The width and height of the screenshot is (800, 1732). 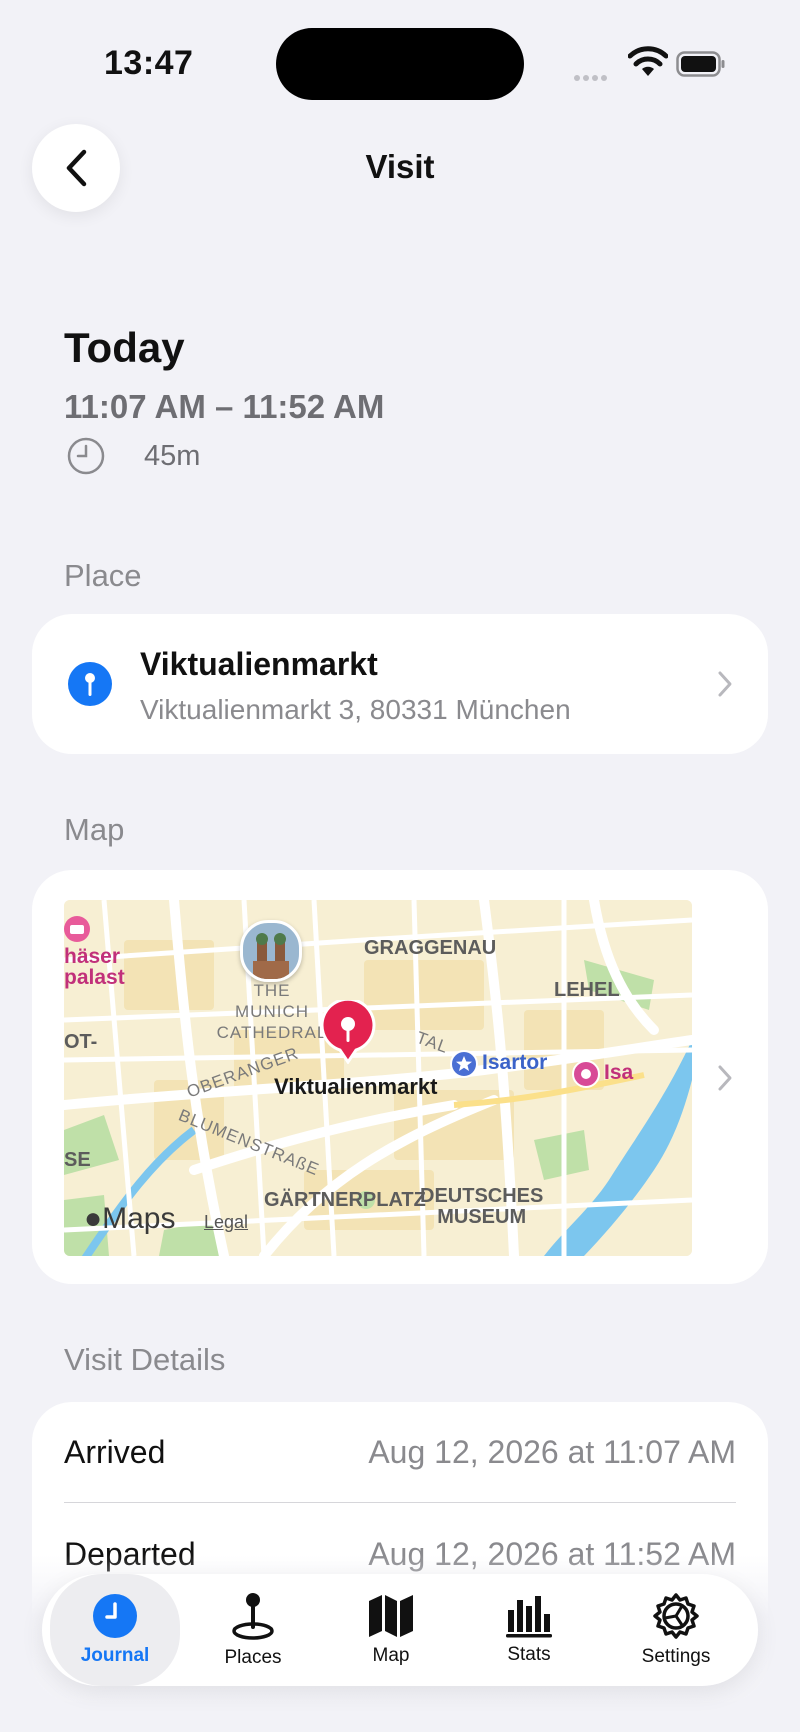 What do you see at coordinates (676, 1616) in the screenshot?
I see `gear-icon` at bounding box center [676, 1616].